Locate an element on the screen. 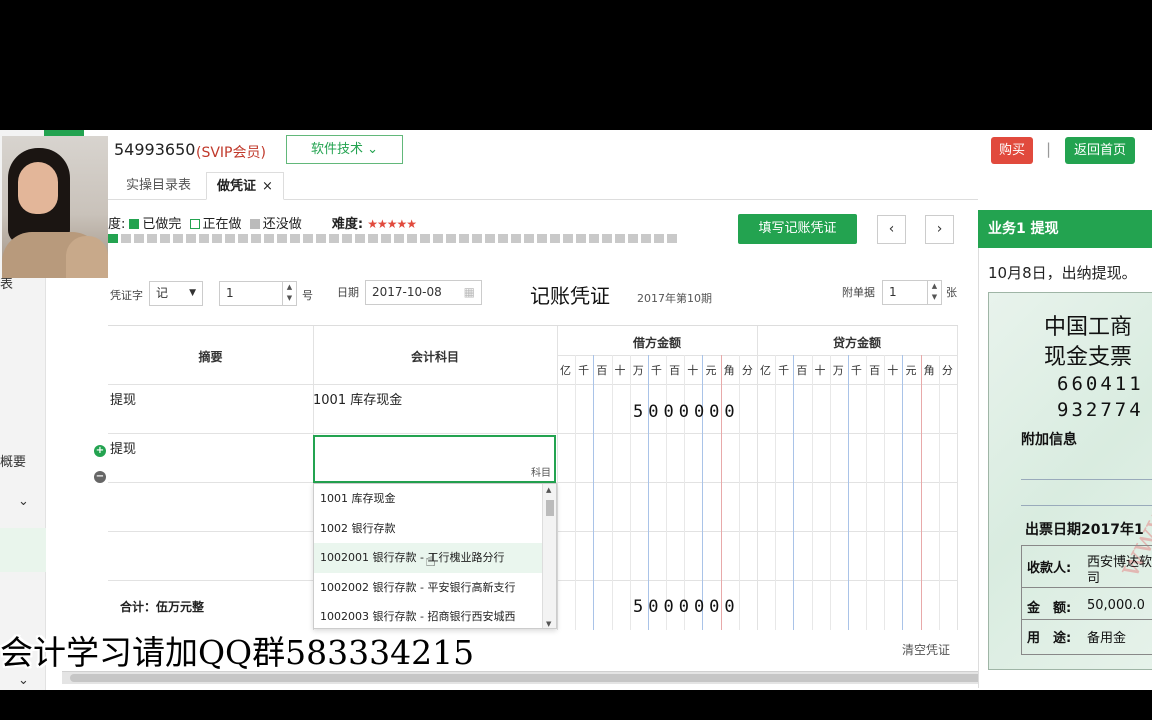  sidebar-selected-item is located at coordinates (23, 550).